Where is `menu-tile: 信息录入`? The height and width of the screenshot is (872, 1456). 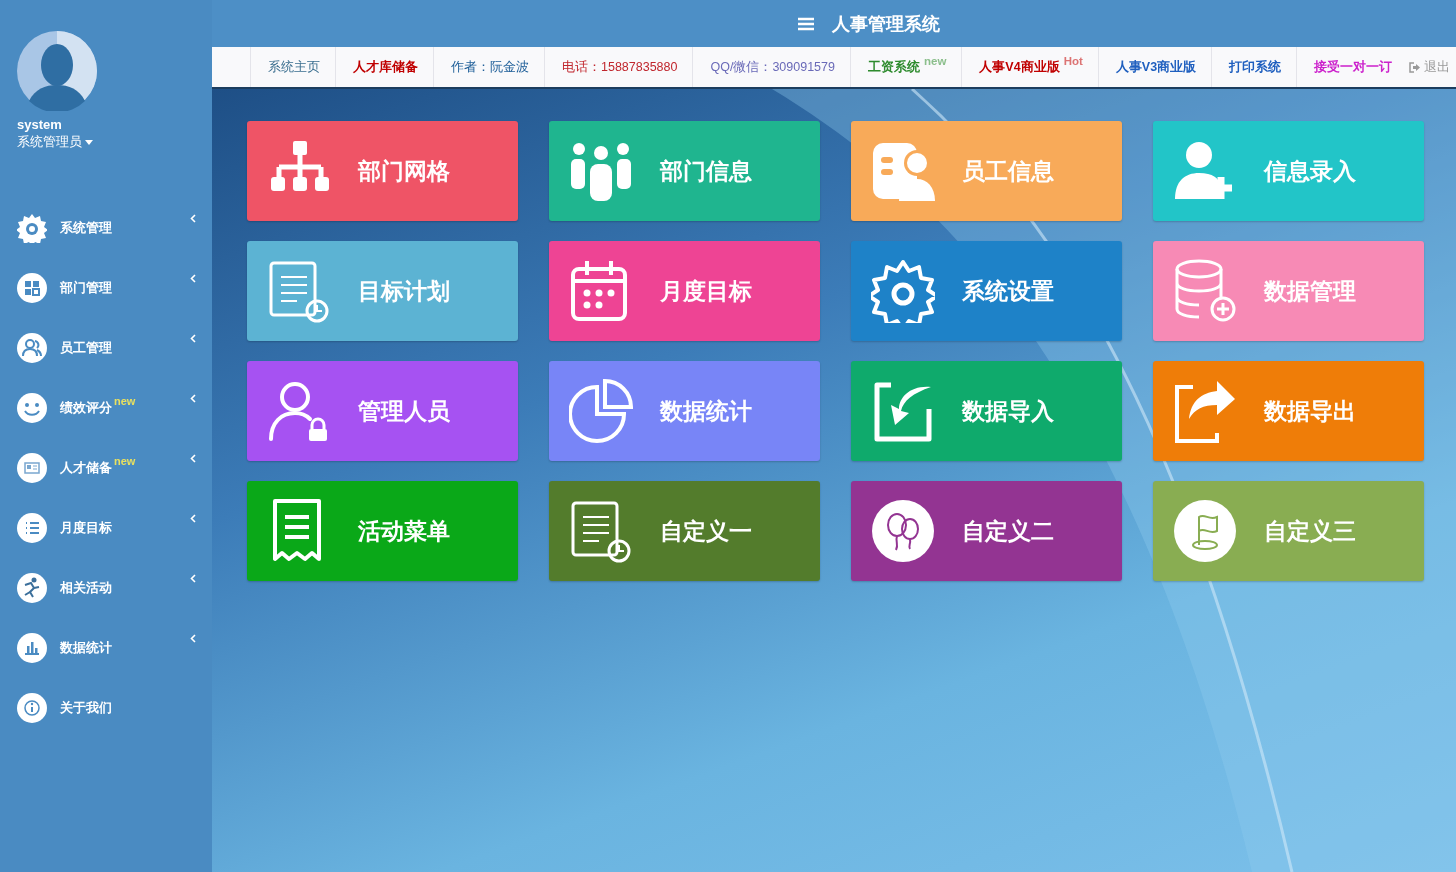
menu-tile: 信息录入 is located at coordinates (1288, 171).